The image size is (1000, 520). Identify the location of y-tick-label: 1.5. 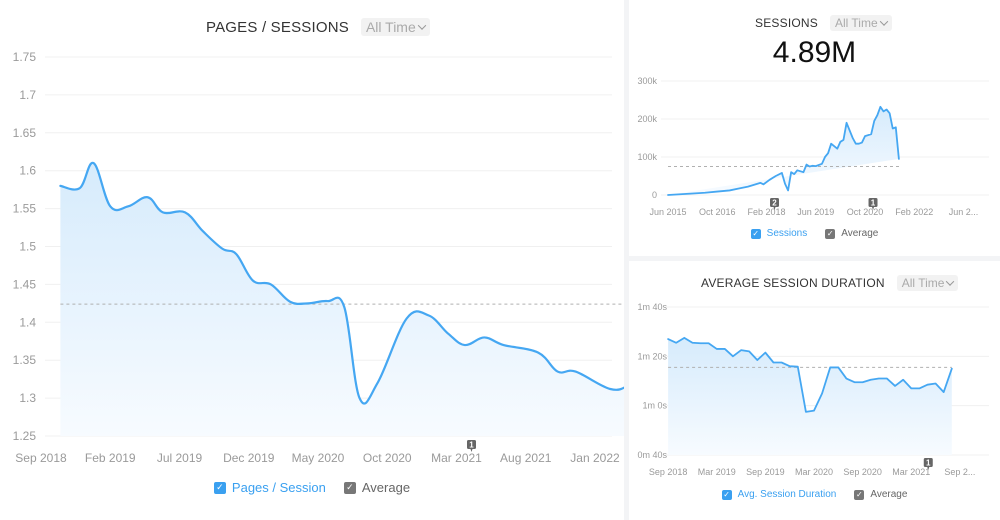
(27, 247).